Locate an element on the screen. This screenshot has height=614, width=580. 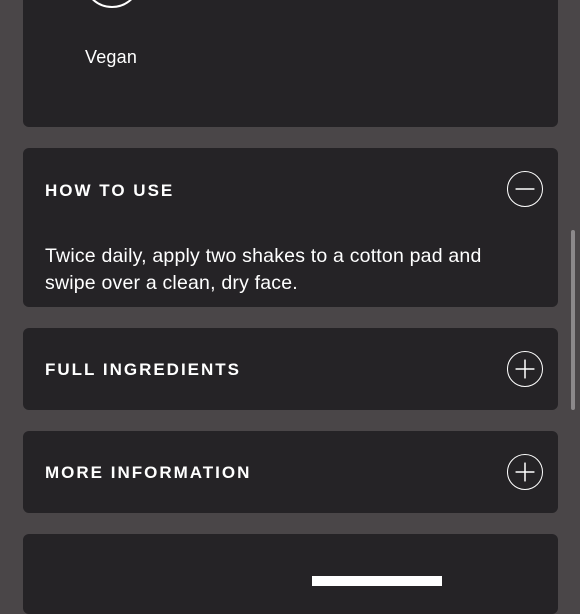
minus-icon is located at coordinates (525, 189).